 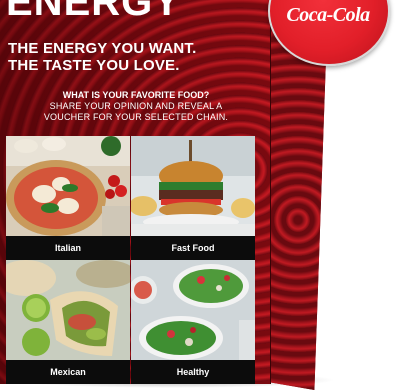 I want to click on headline-line-1: THE ENERGY YOU WANT., so click(x=102, y=48).